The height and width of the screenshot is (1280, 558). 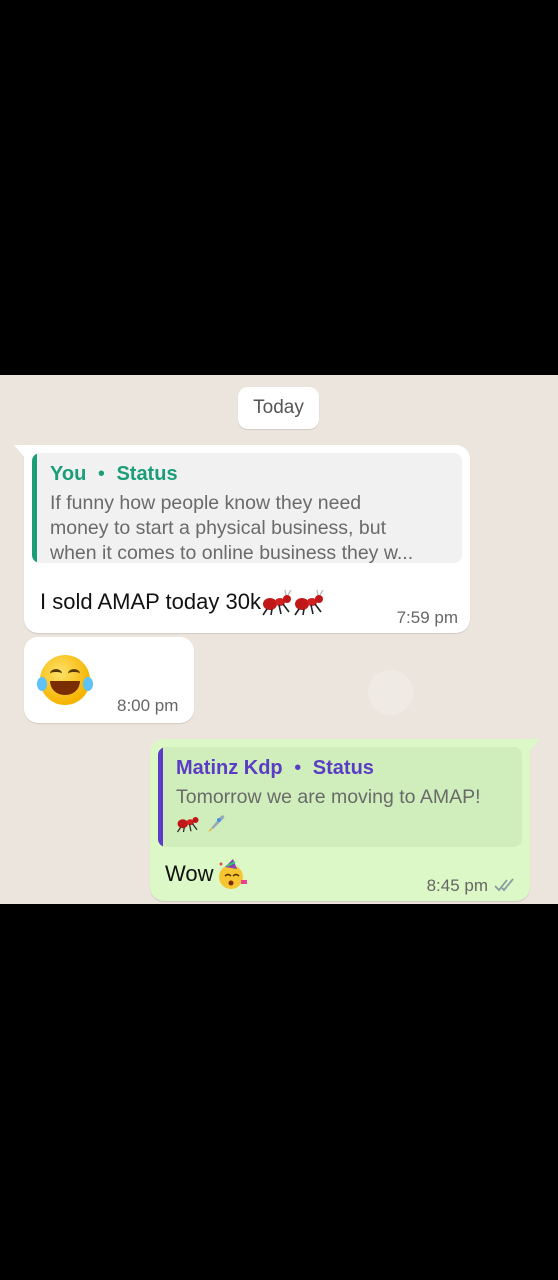 I want to click on quote-sender: You, so click(x=68, y=474).